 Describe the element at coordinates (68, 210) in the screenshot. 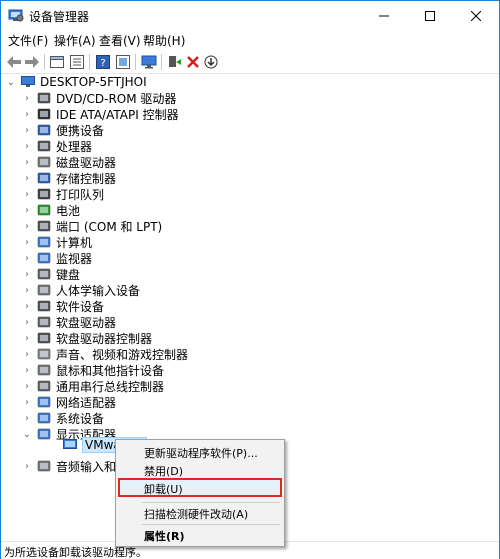

I see `tree-category-label: 电池` at that location.